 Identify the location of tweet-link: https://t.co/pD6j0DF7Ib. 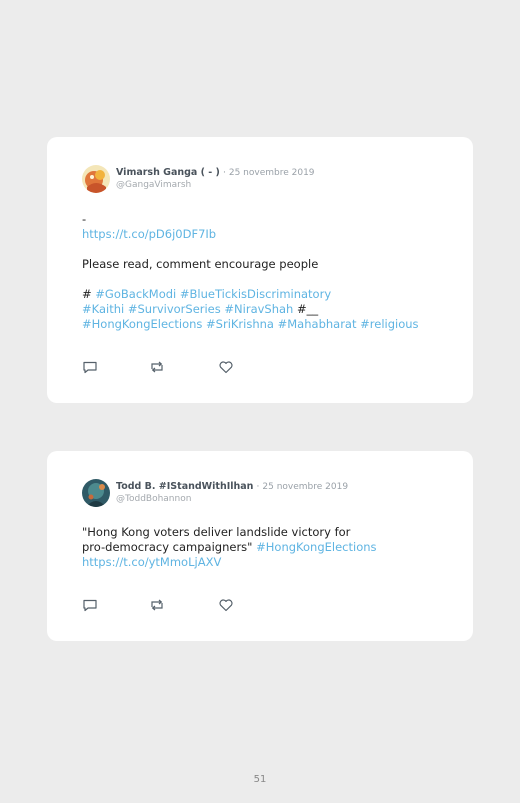
(149, 234).